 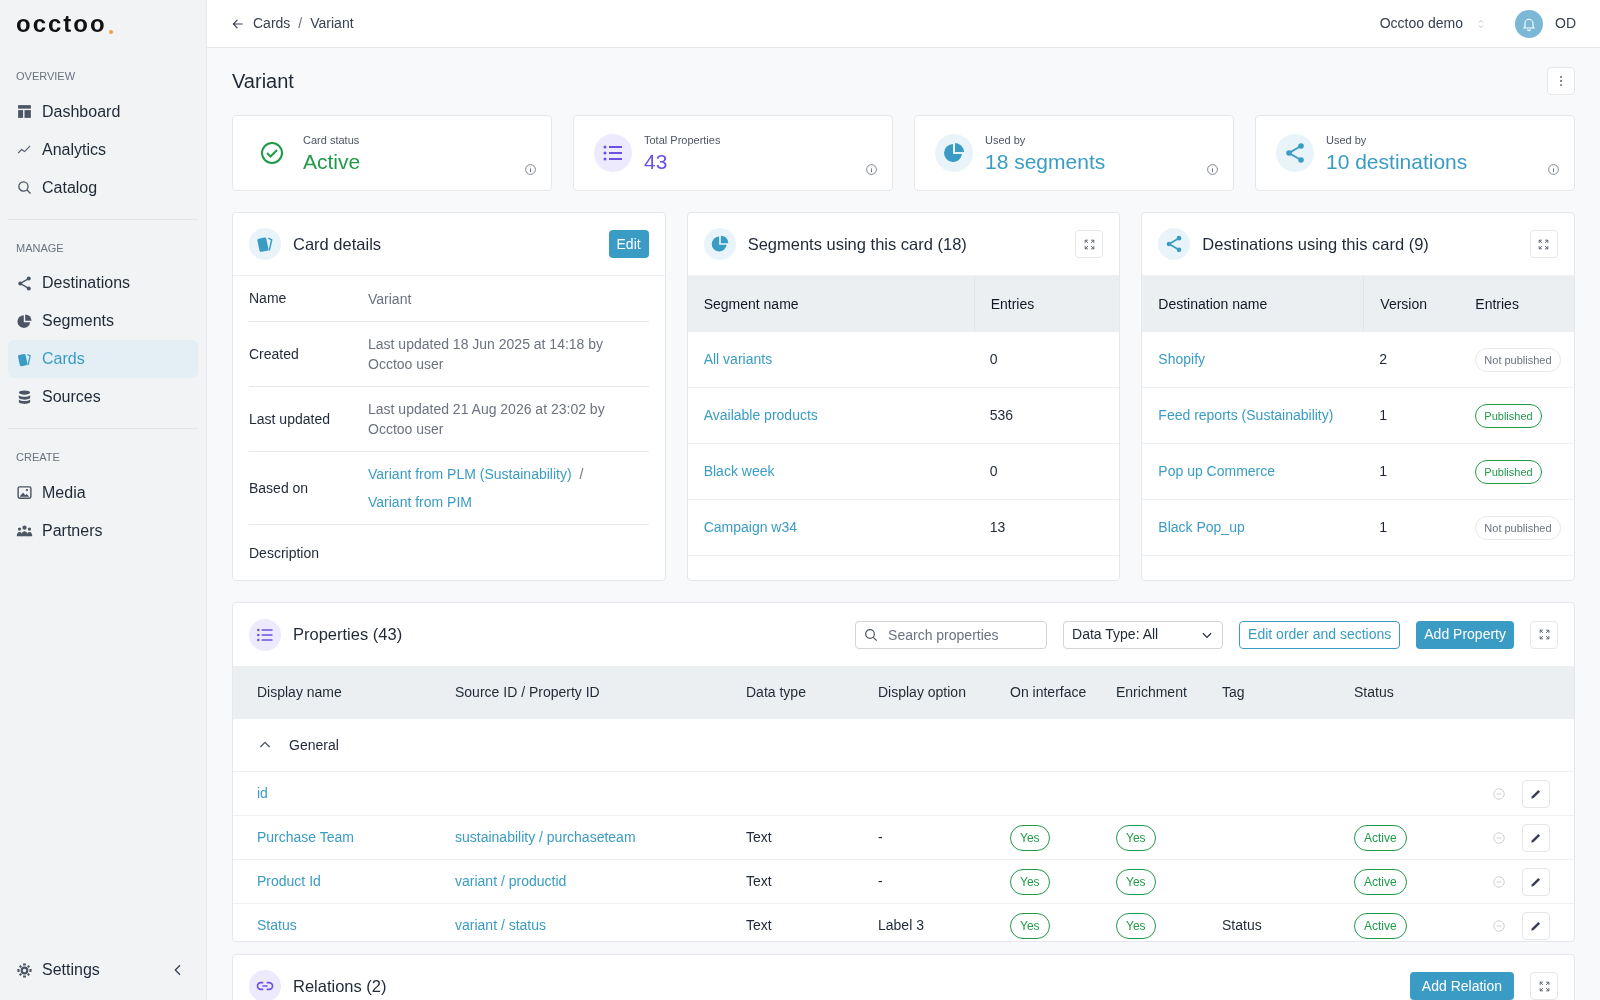 What do you see at coordinates (1374, 692) in the screenshot?
I see `column-header: Status` at bounding box center [1374, 692].